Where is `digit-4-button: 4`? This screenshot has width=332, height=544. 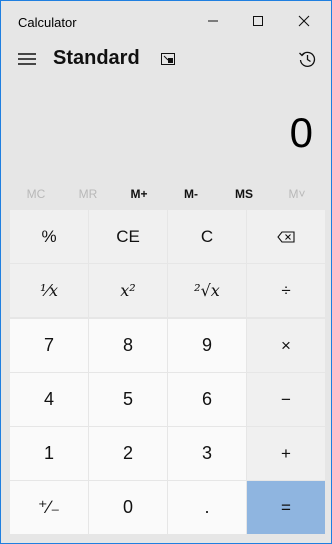 digit-4-button: 4 is located at coordinates (49, 399).